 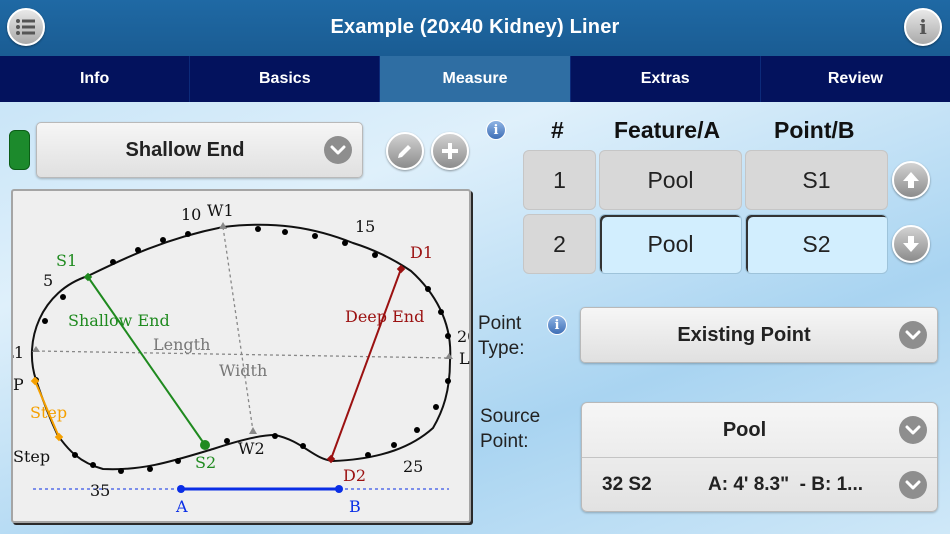 I want to click on column-header-feature: Feature/A, so click(x=667, y=130).